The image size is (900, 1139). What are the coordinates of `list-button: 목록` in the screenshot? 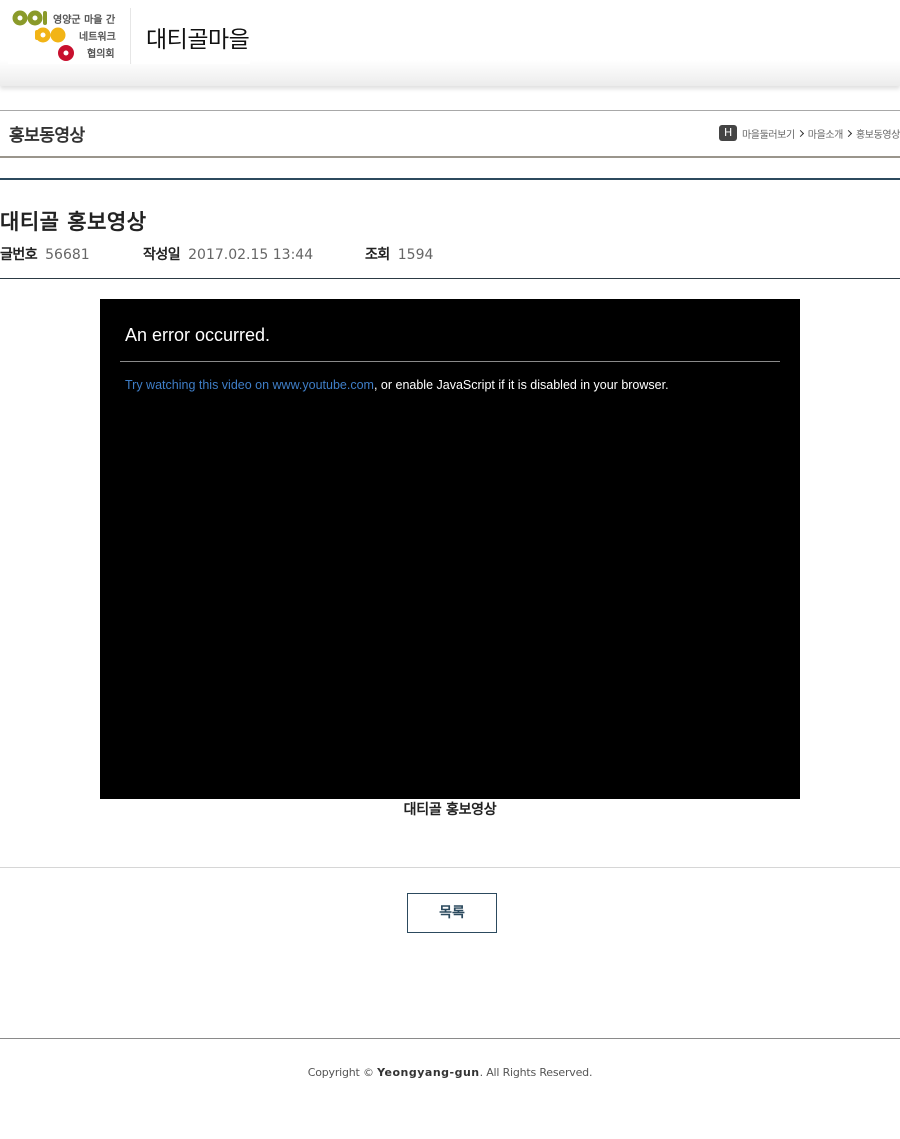 It's located at (452, 913).